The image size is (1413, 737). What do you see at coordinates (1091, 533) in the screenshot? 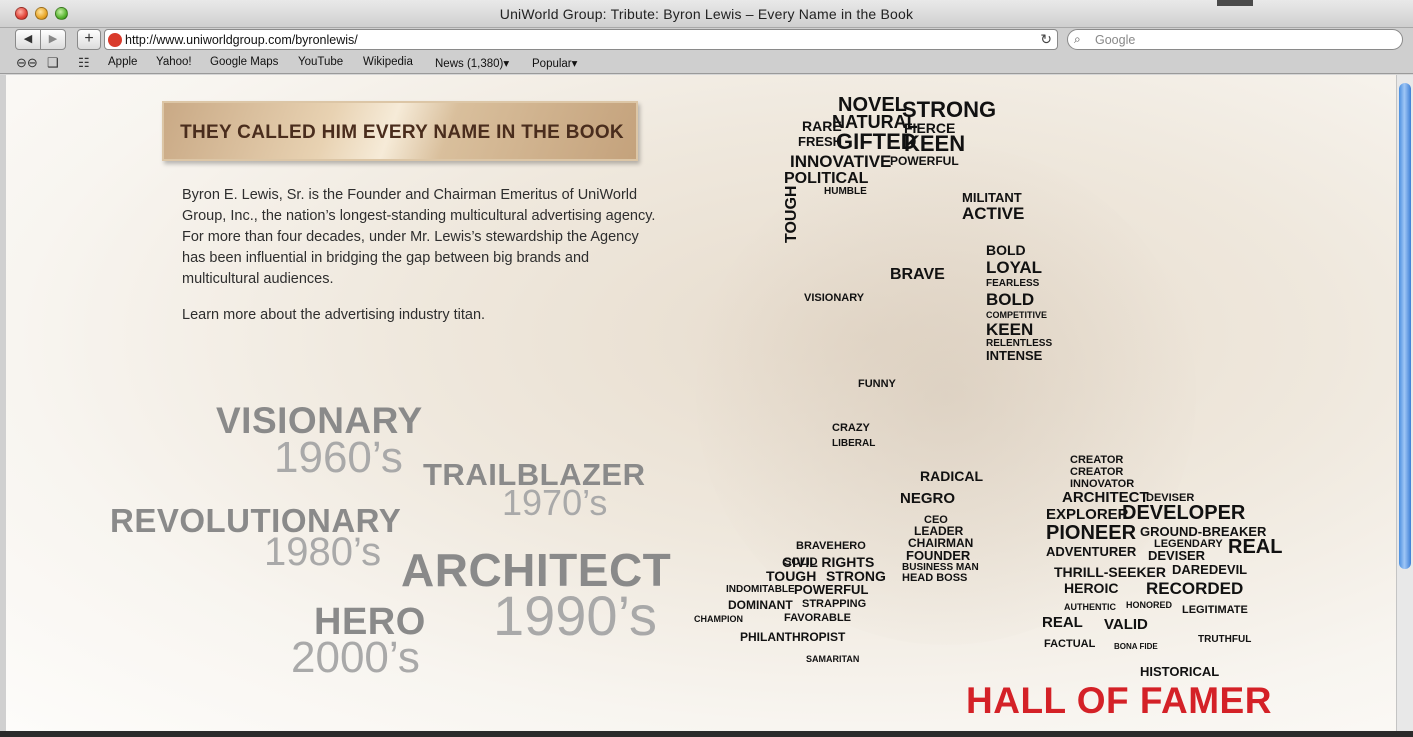
I see `portrait-word: PIONEER` at bounding box center [1091, 533].